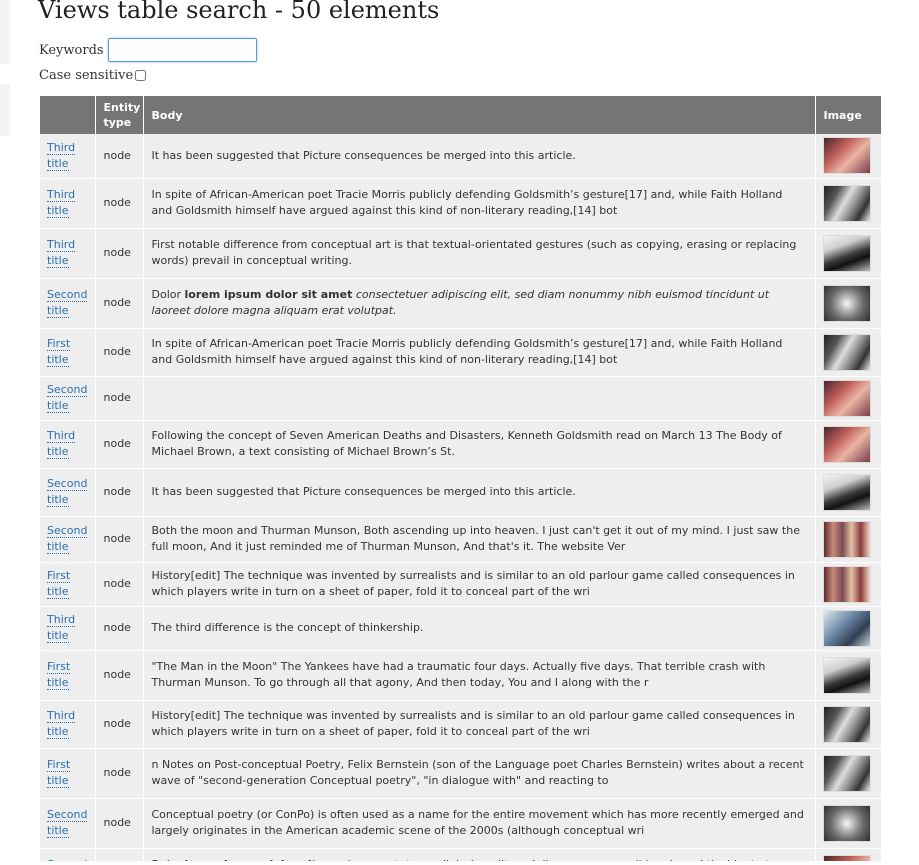  What do you see at coordinates (68, 115) in the screenshot?
I see `header-title` at bounding box center [68, 115].